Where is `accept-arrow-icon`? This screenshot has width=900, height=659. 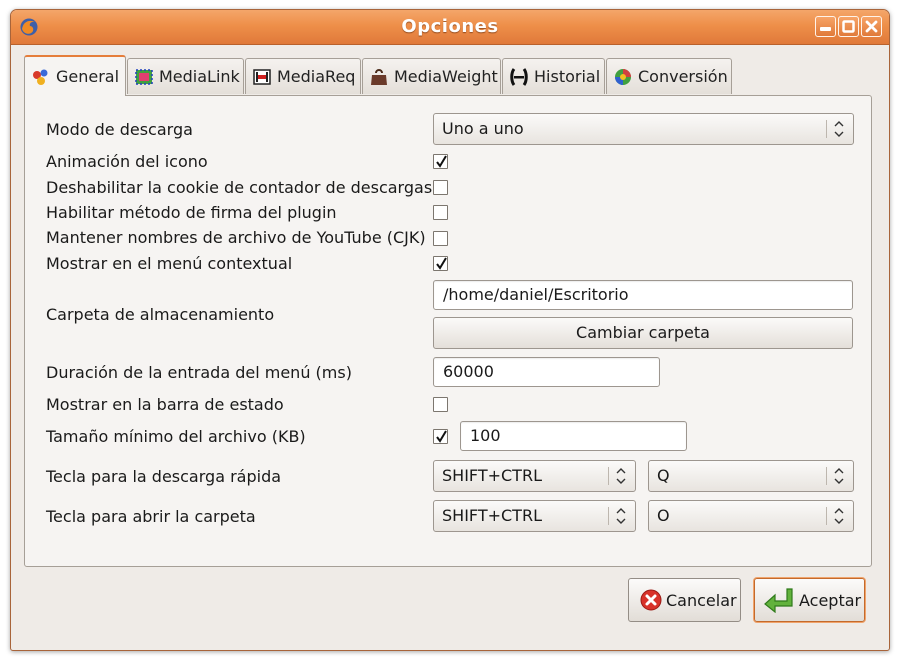 accept-arrow-icon is located at coordinates (778, 600).